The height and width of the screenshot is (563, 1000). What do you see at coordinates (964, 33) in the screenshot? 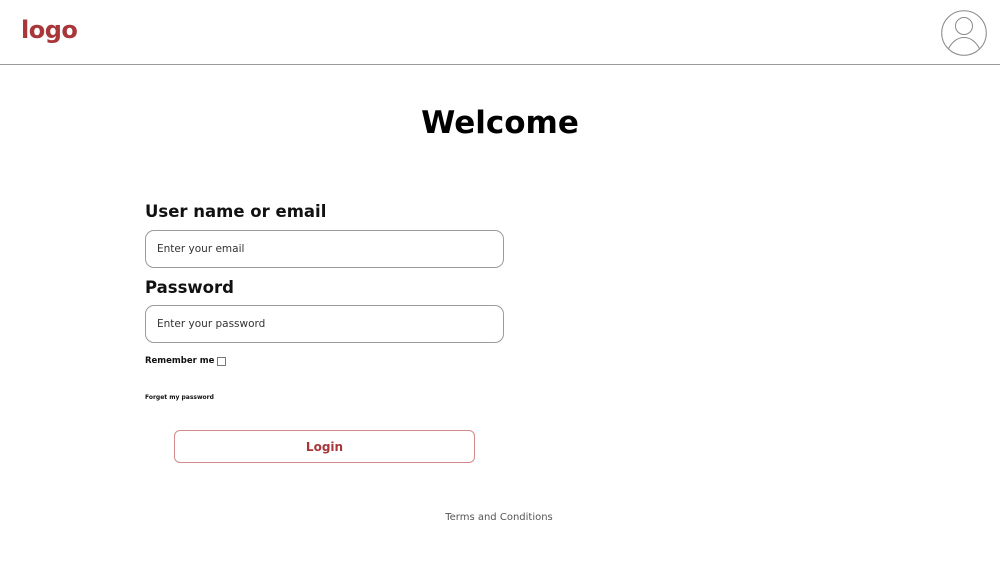
I see `user-avatar-icon` at bounding box center [964, 33].